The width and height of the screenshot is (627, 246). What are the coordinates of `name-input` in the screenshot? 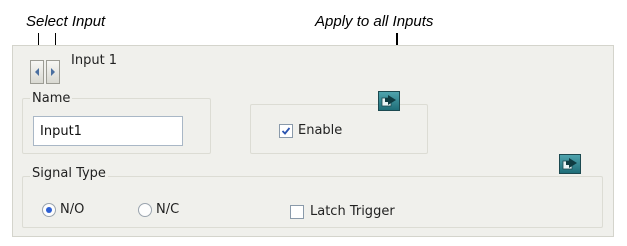 It's located at (108, 131).